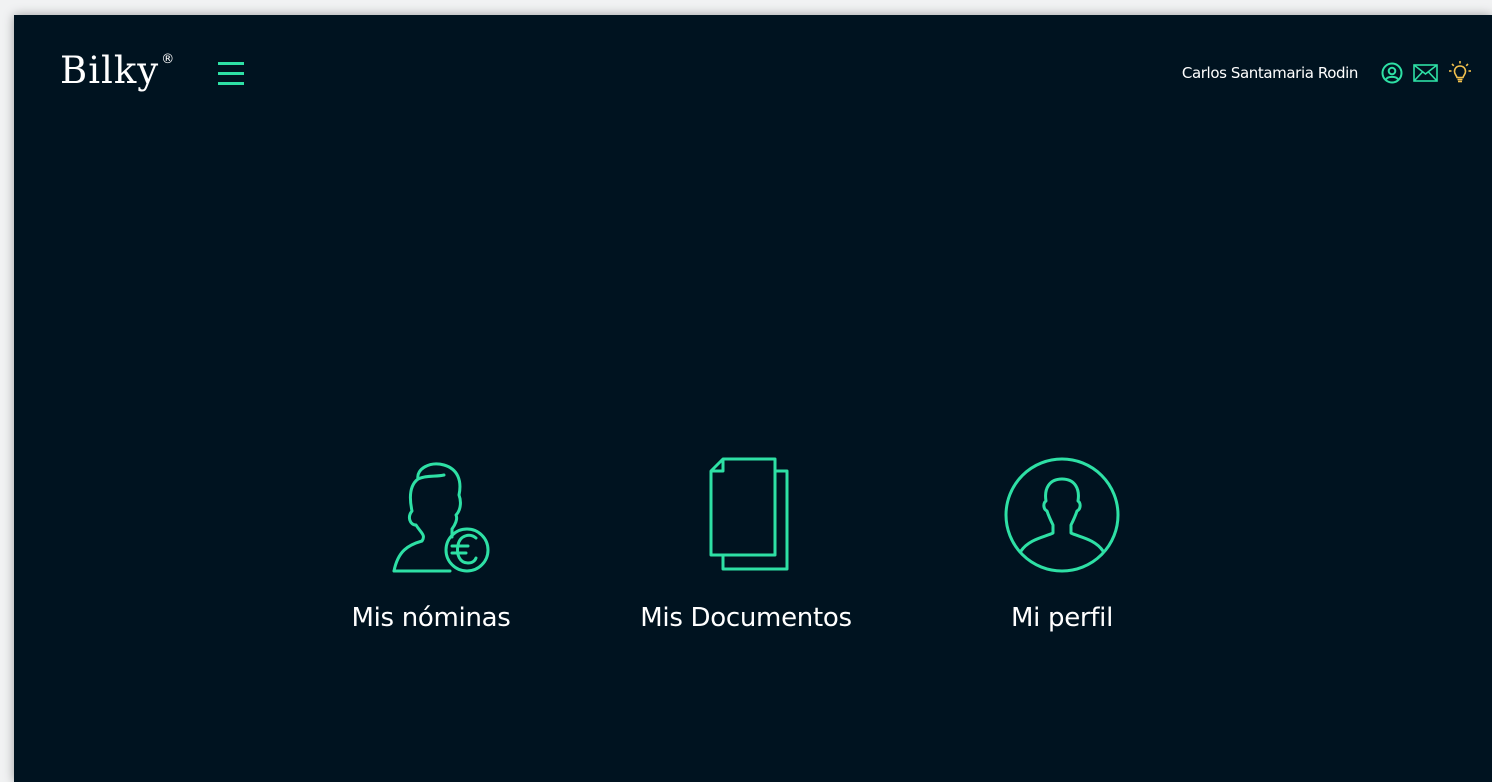  What do you see at coordinates (1061, 618) in the screenshot?
I see `tile-label: Mi perfil` at bounding box center [1061, 618].